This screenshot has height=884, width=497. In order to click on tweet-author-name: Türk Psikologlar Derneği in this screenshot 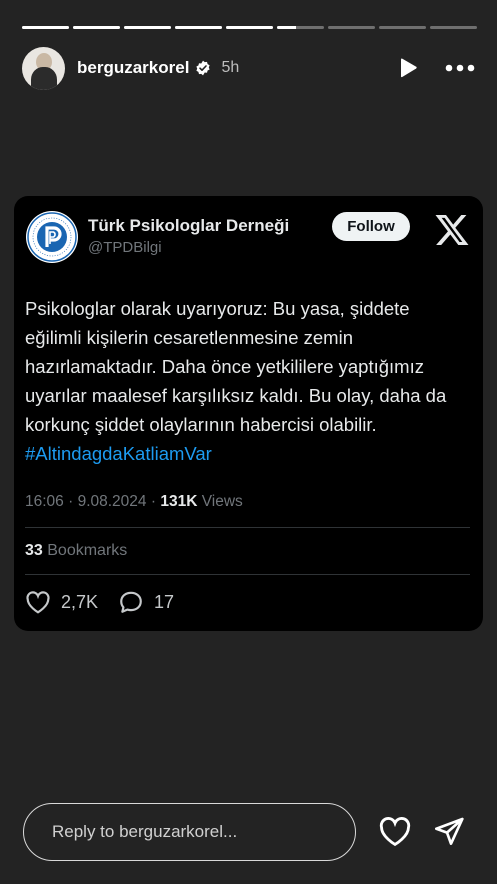, I will do `click(188, 226)`.